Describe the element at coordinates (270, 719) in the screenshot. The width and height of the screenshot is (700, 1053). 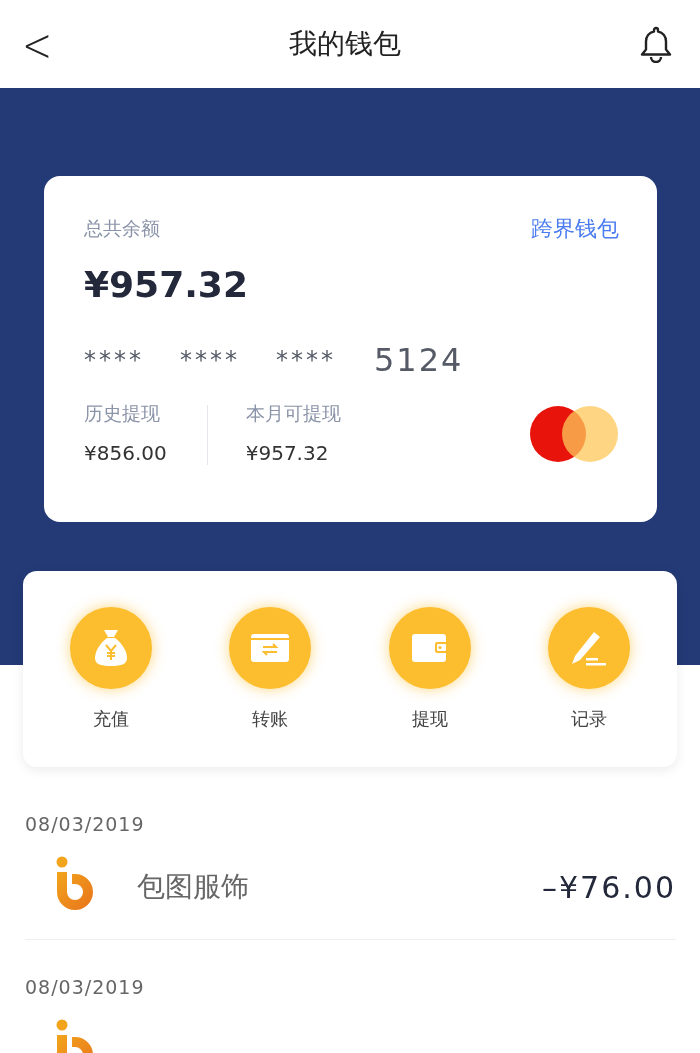
I see `action-label: 转账` at that location.